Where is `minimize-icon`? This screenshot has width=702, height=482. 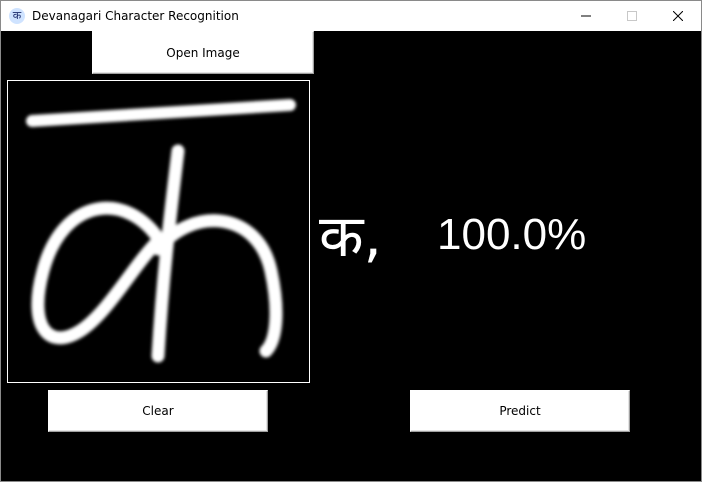
minimize-icon is located at coordinates (586, 16).